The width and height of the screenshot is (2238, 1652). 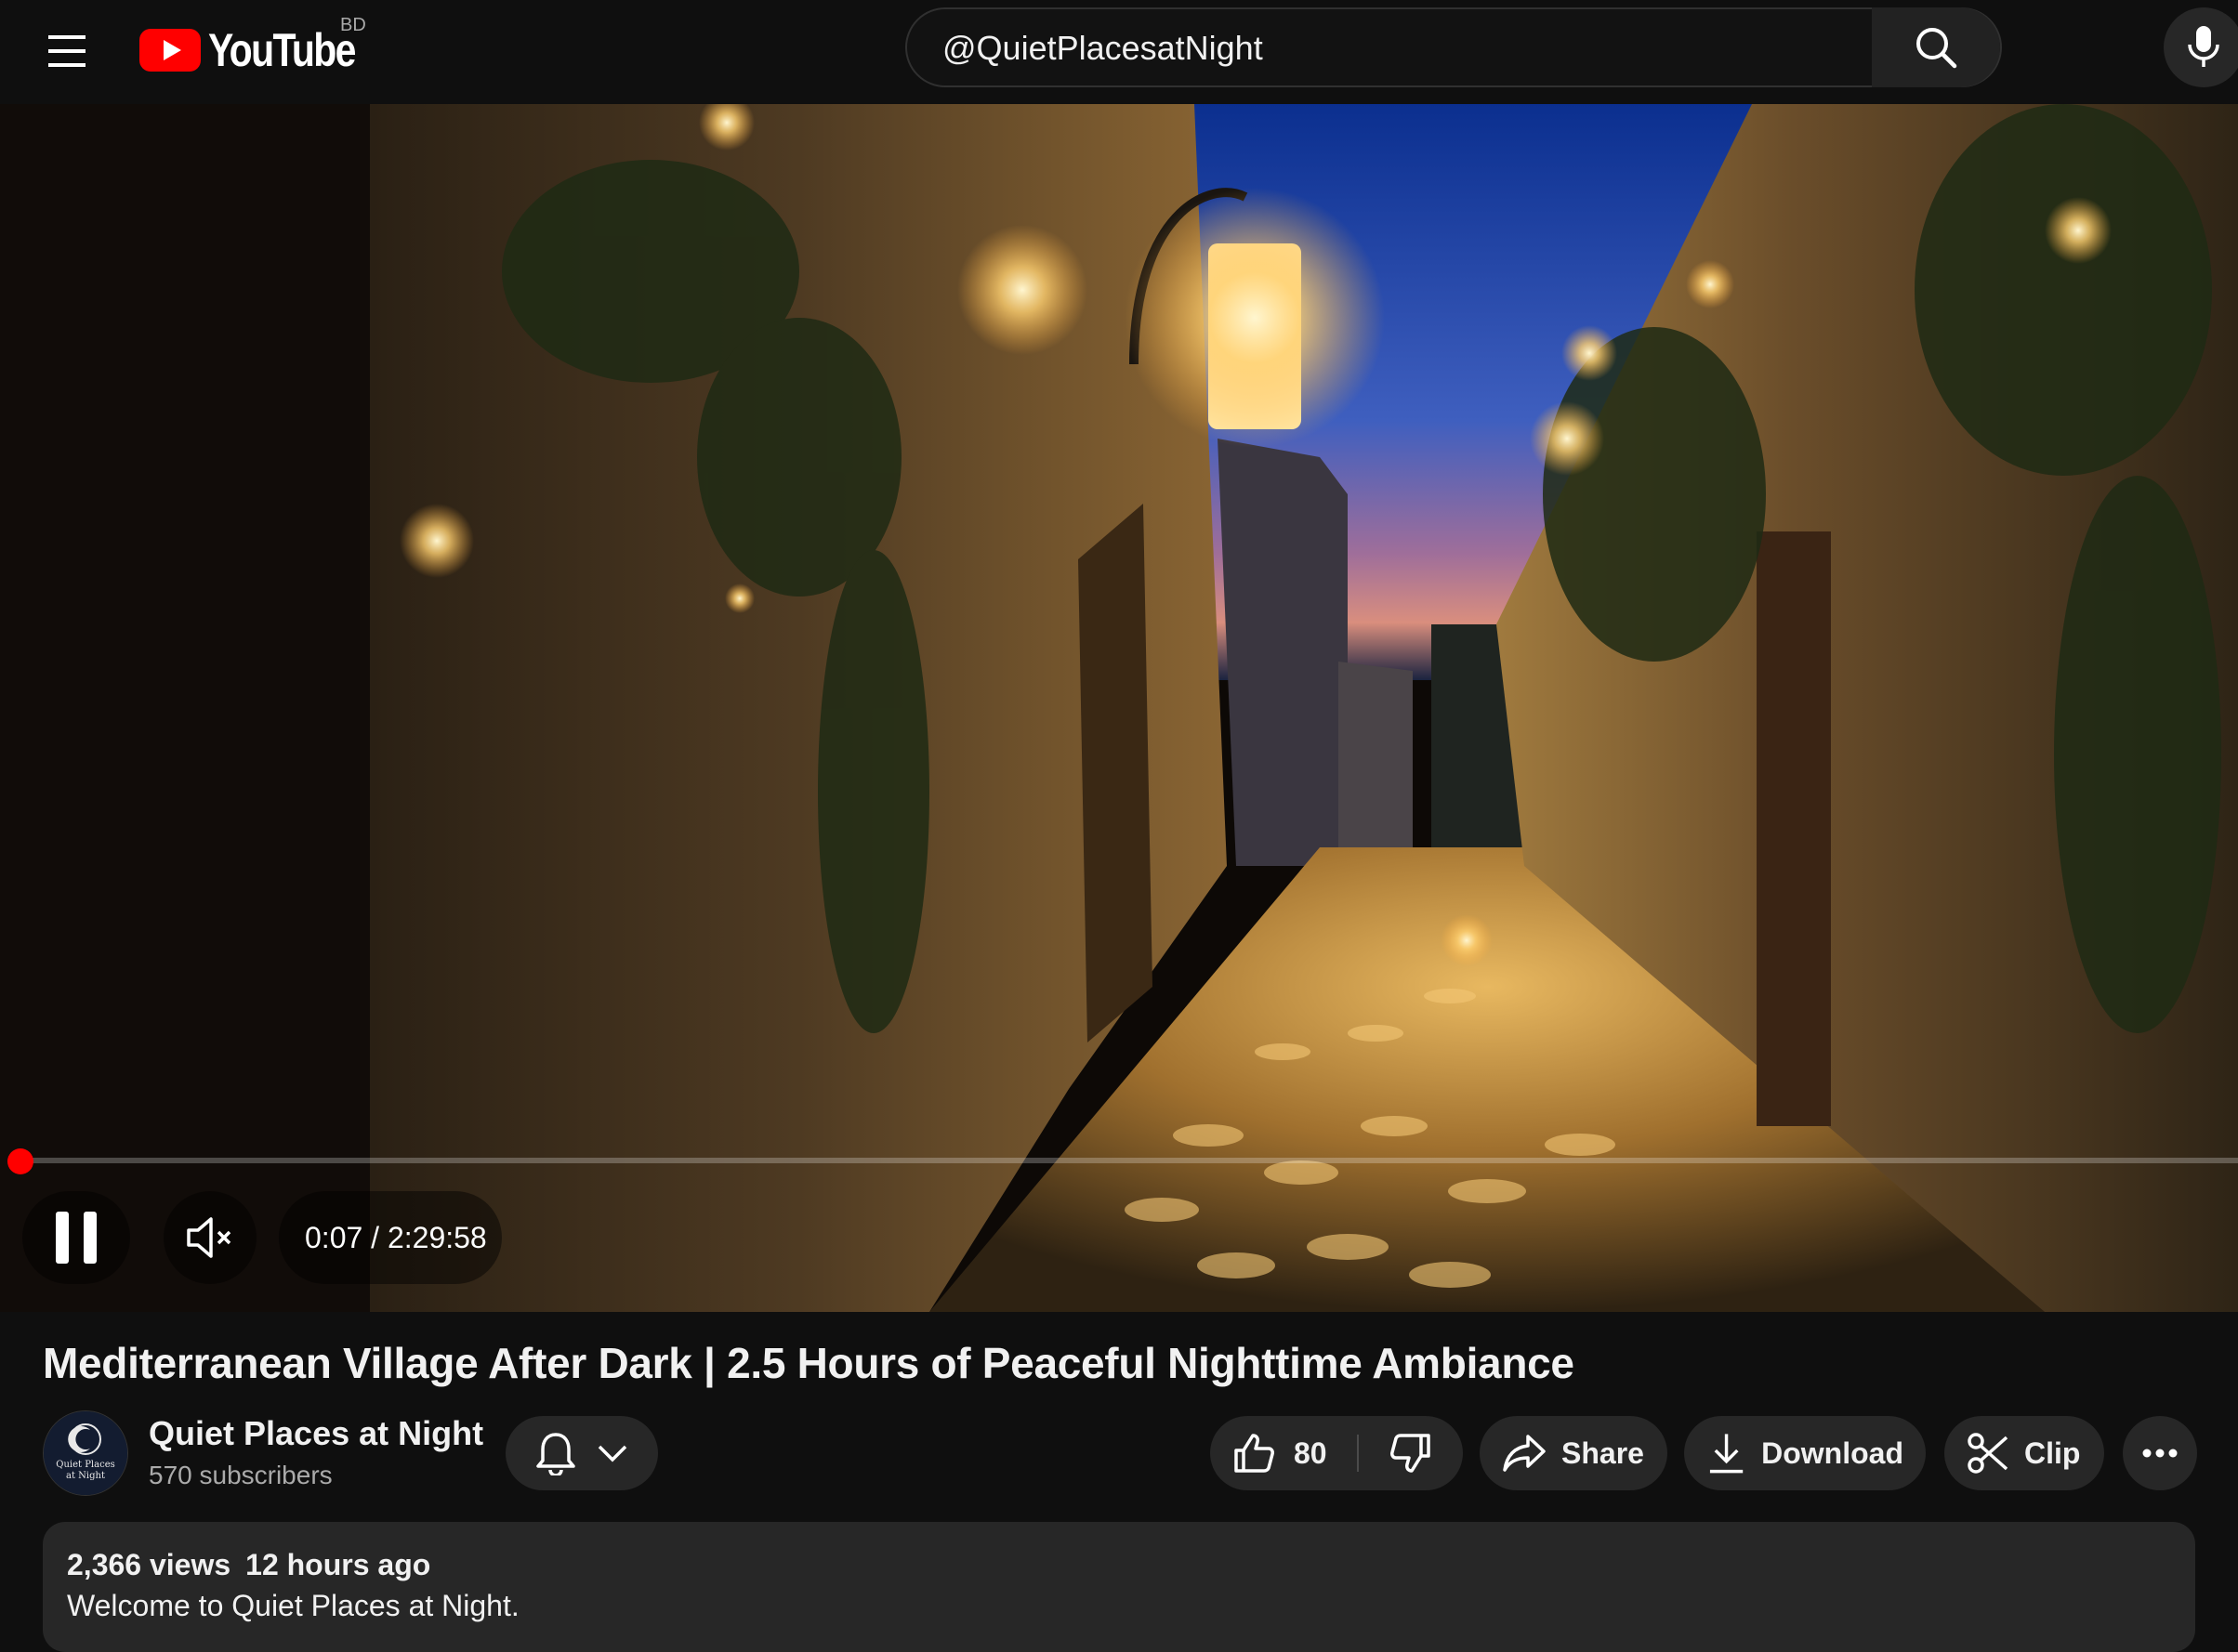 I want to click on avatar-text-2: at Night, so click(x=85, y=1476).